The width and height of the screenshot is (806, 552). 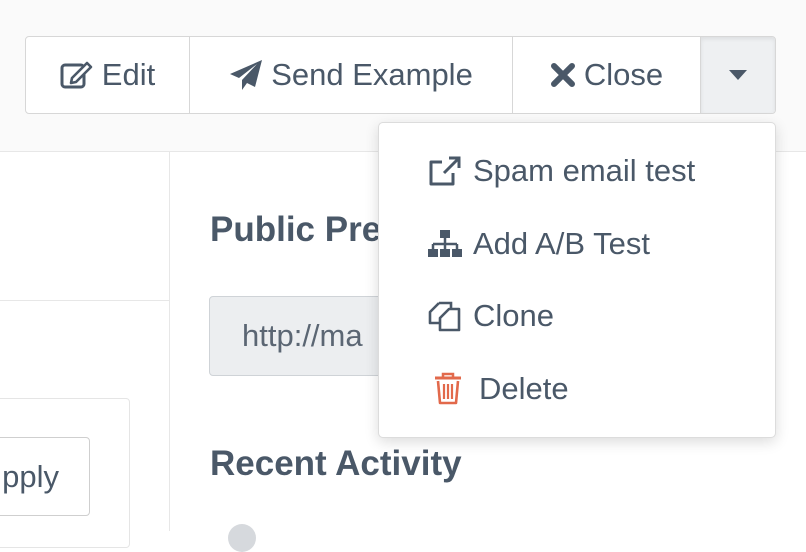 What do you see at coordinates (296, 229) in the screenshot?
I see `public-preview-title: Public Pre` at bounding box center [296, 229].